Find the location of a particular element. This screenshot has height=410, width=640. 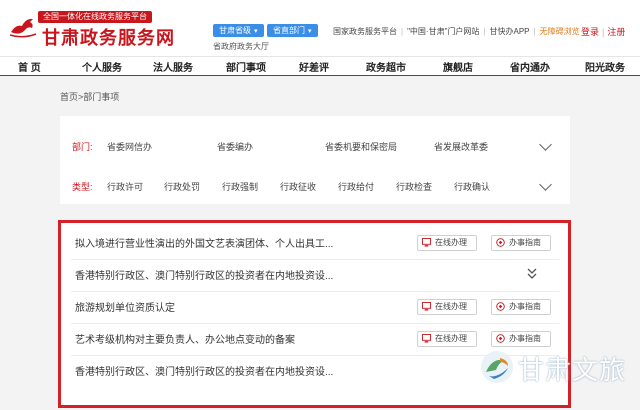

watermark: 甘肃文旅 is located at coordinates (553, 368).